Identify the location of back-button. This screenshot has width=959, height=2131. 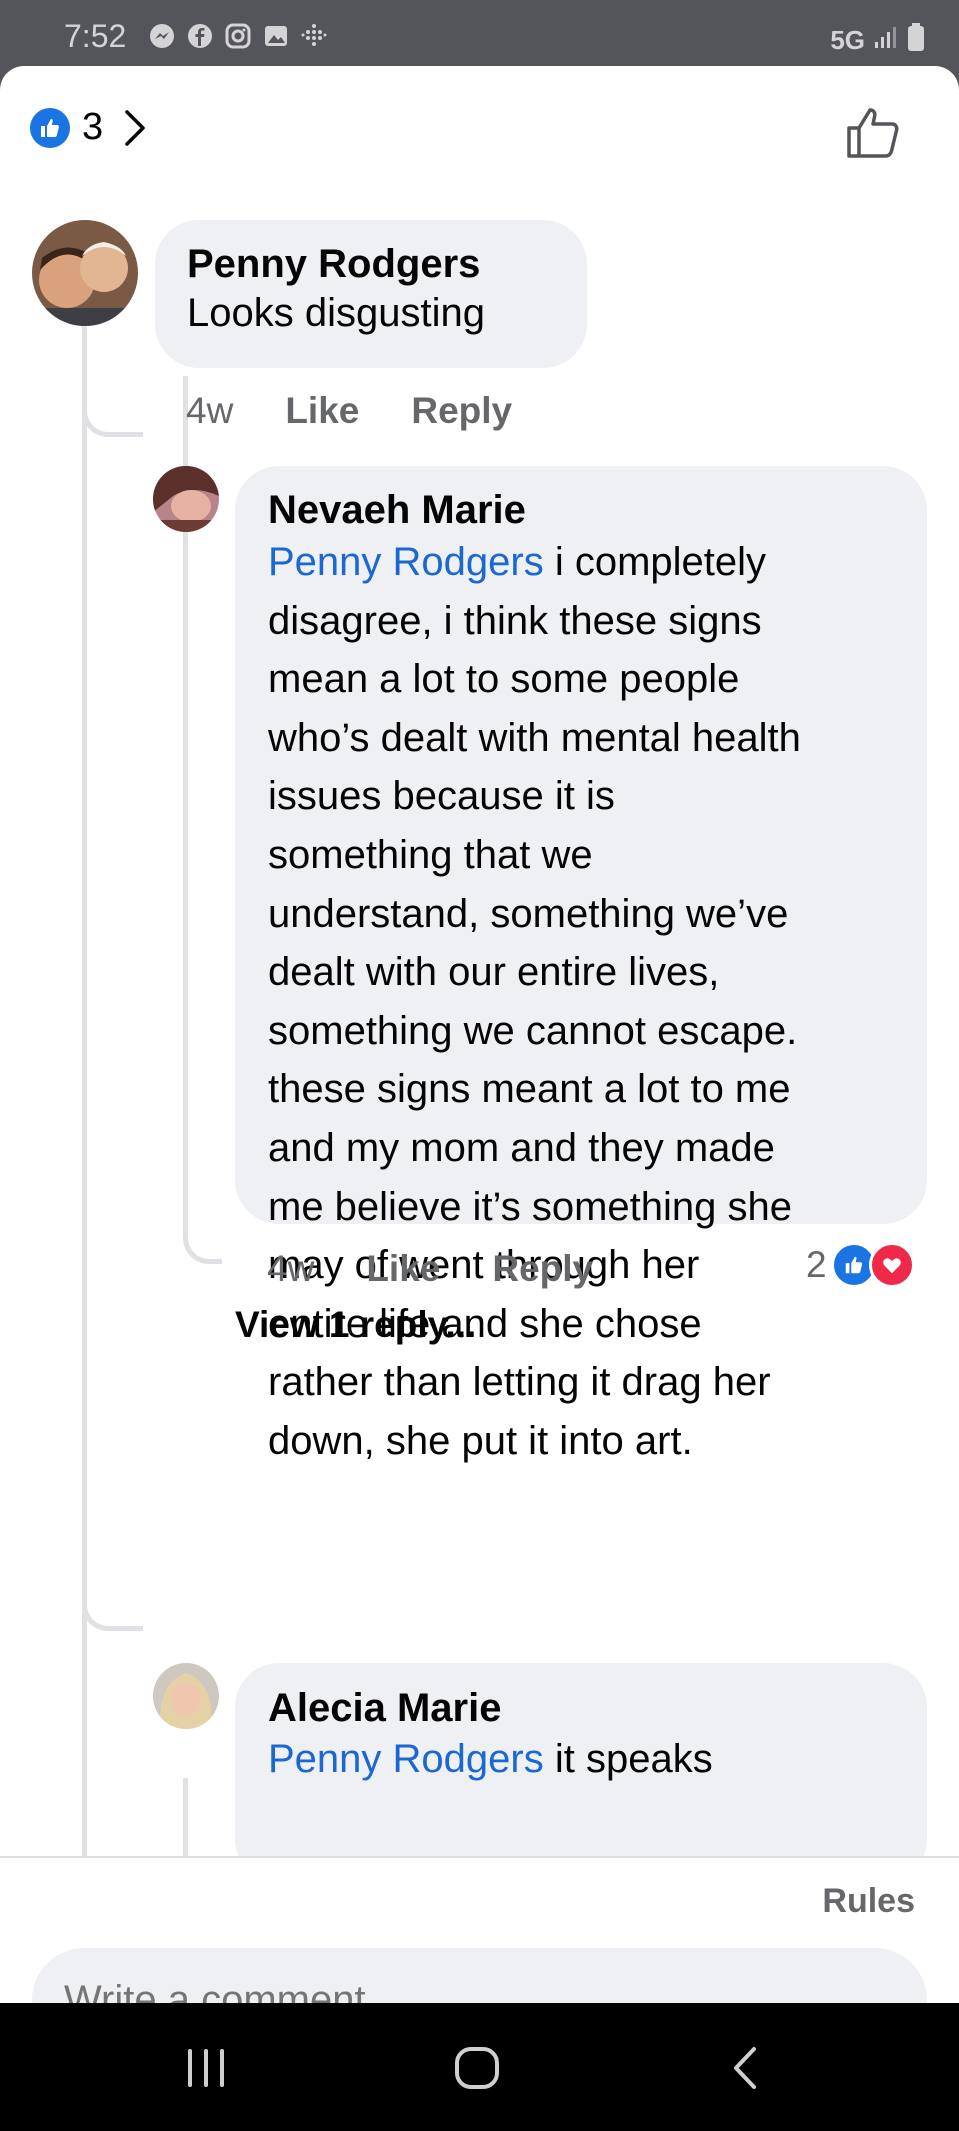
(746, 2068).